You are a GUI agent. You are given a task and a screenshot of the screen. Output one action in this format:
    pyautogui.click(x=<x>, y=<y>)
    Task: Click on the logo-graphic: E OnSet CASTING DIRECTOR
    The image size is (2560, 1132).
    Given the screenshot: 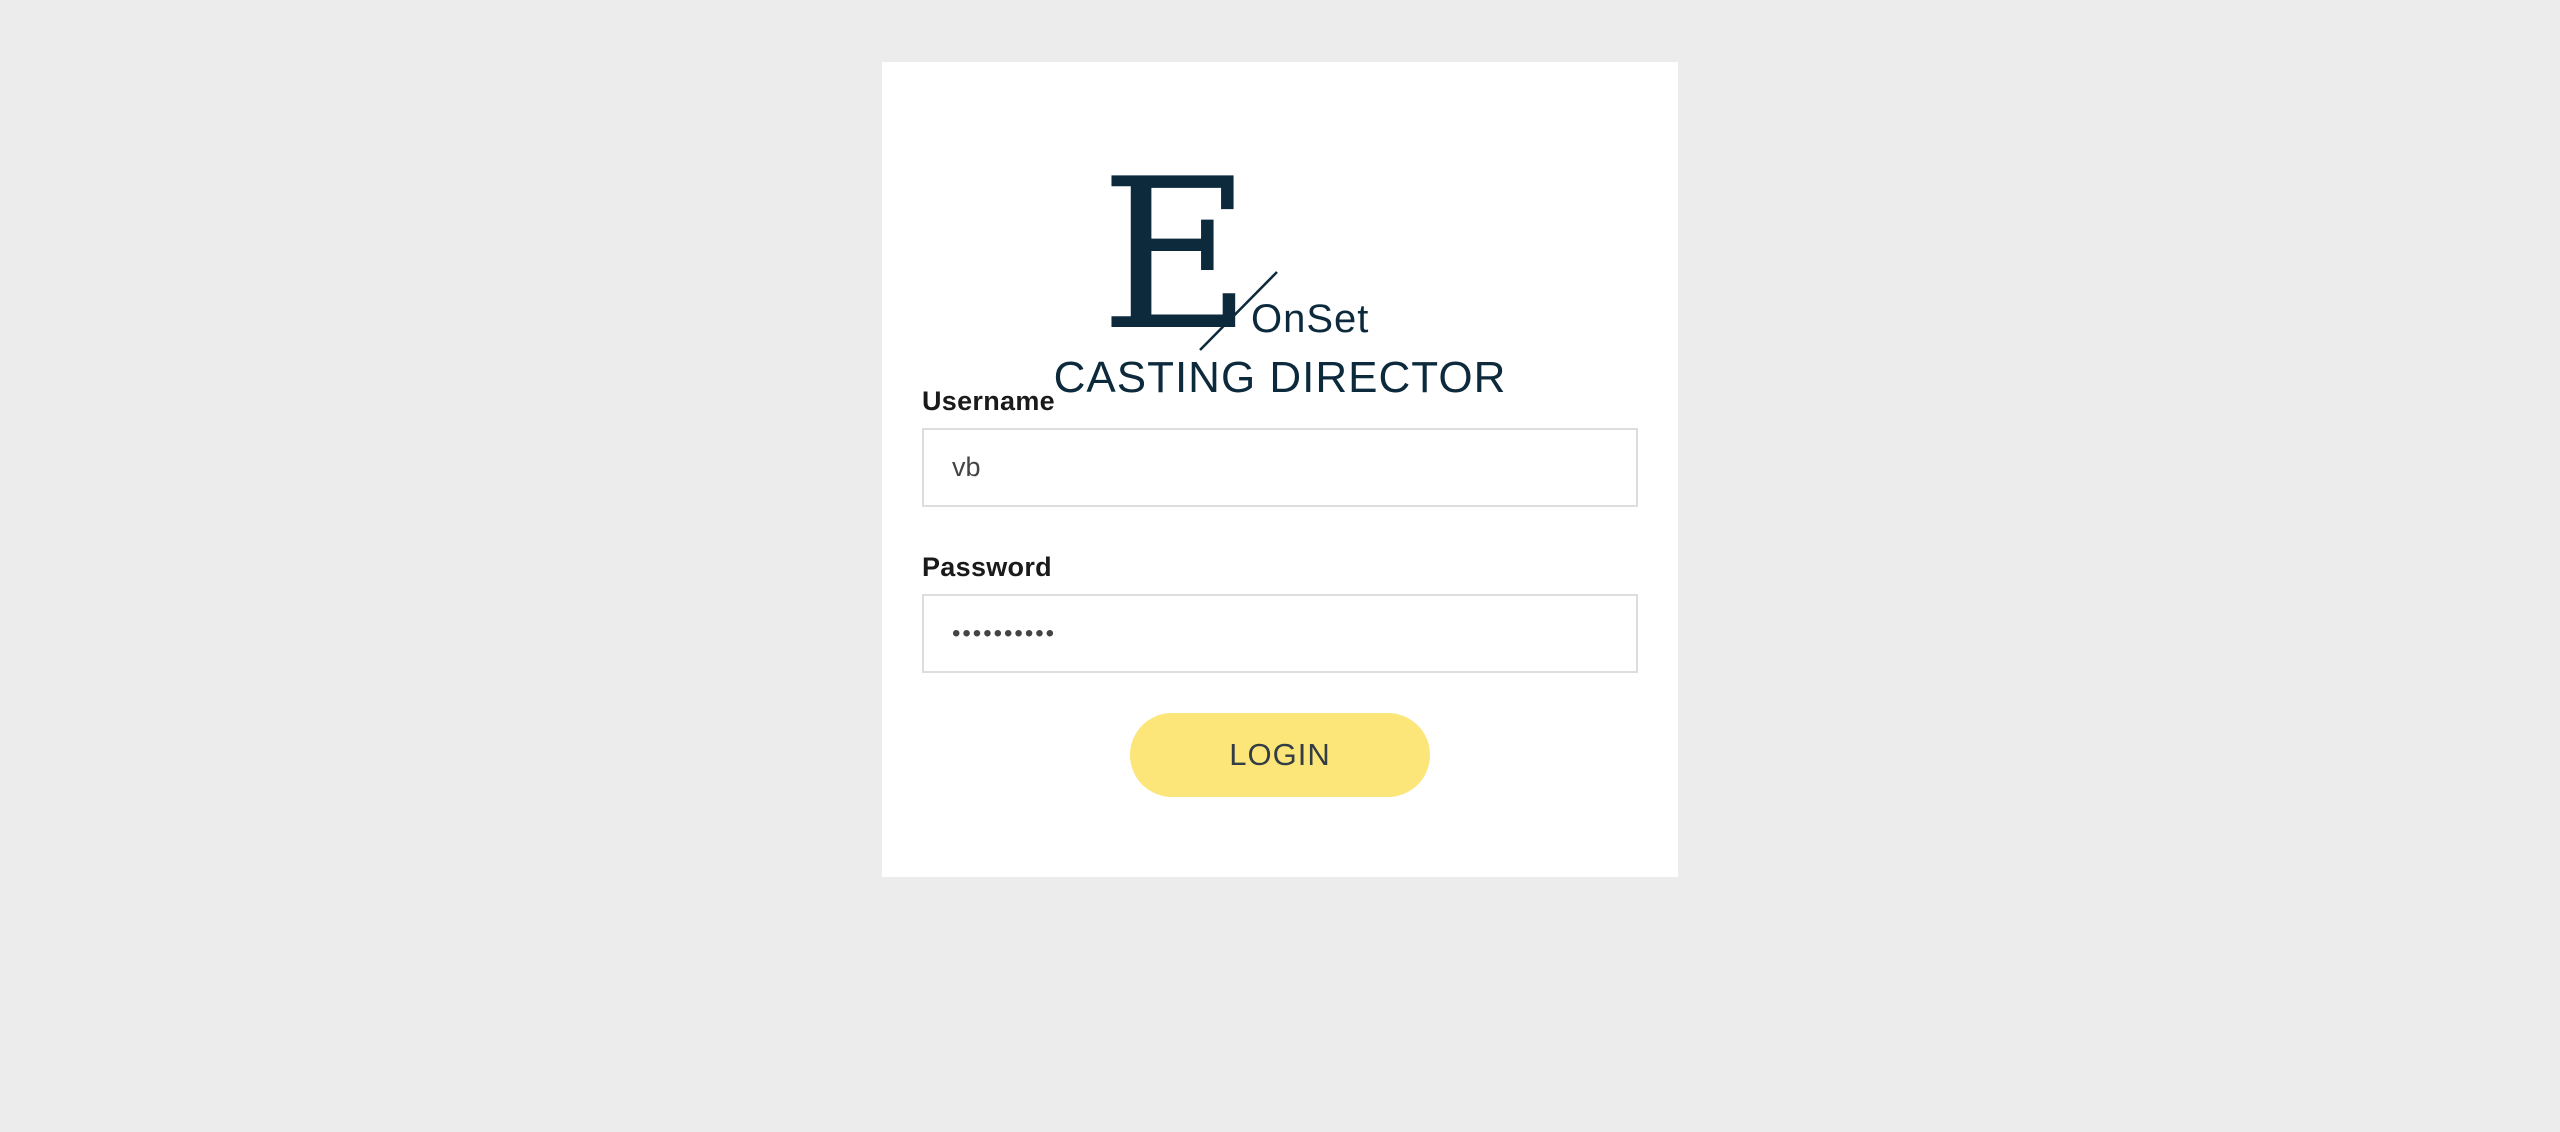 What is the action you would take?
    pyautogui.click(x=1280, y=268)
    